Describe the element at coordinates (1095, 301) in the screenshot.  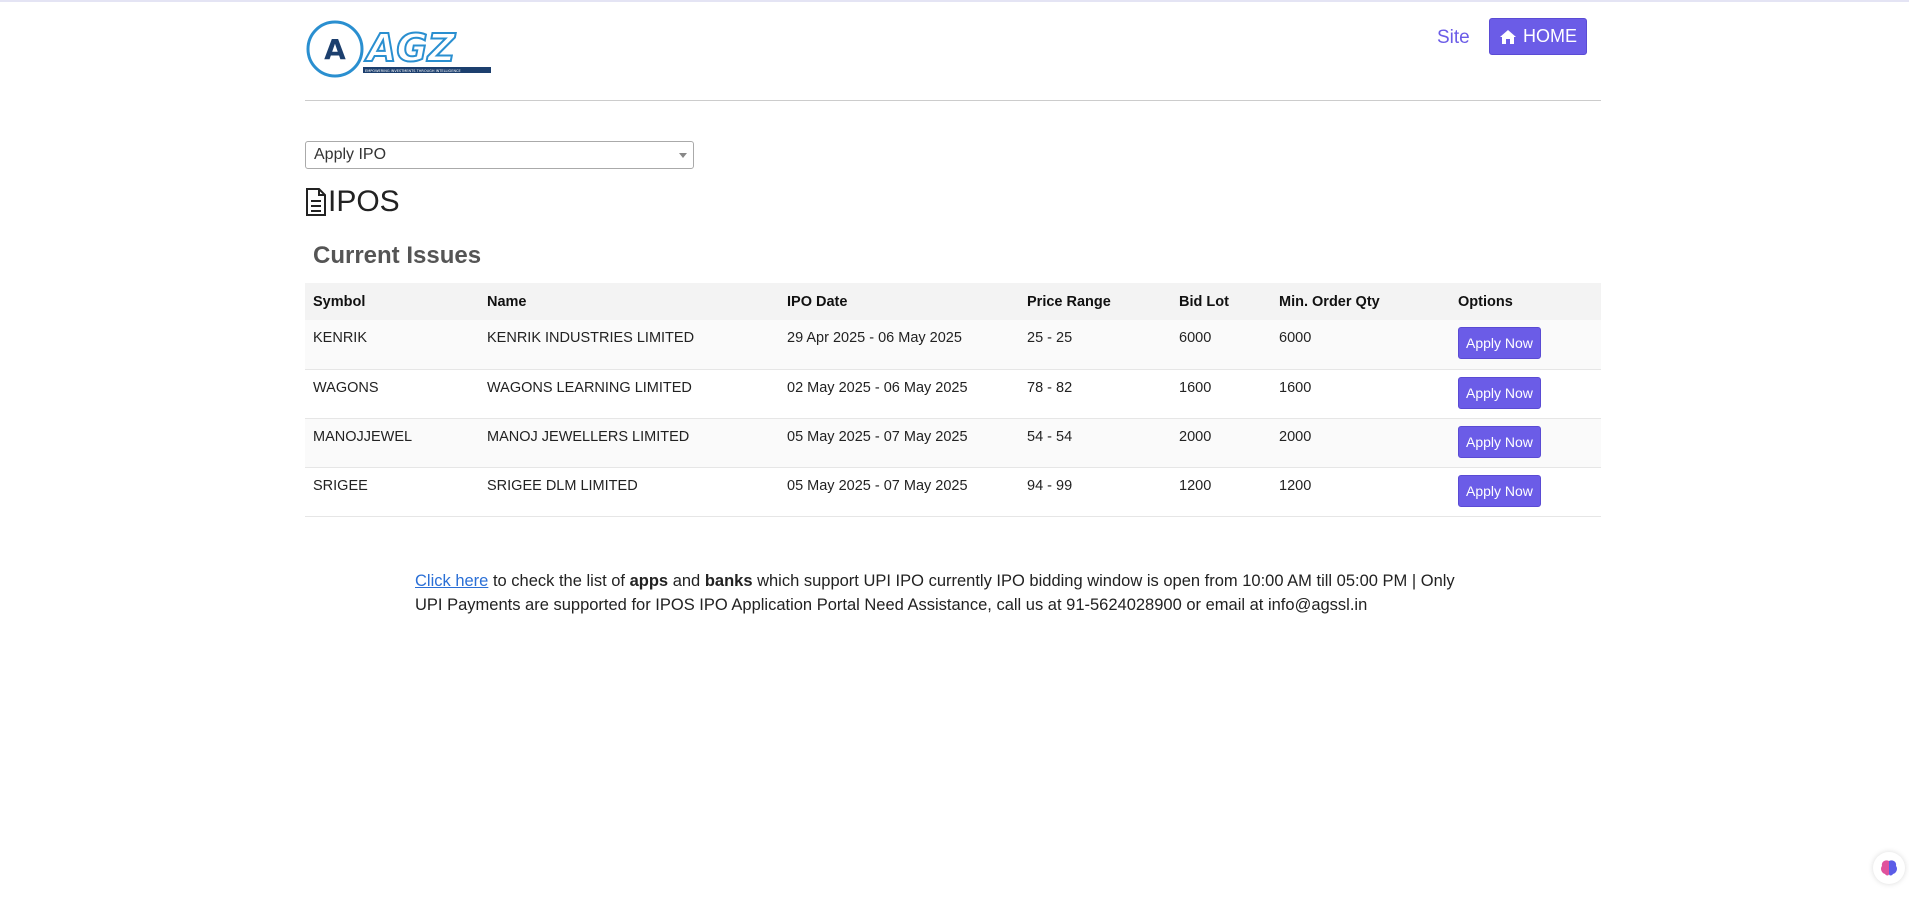
I see `col-price-range: Price Range` at that location.